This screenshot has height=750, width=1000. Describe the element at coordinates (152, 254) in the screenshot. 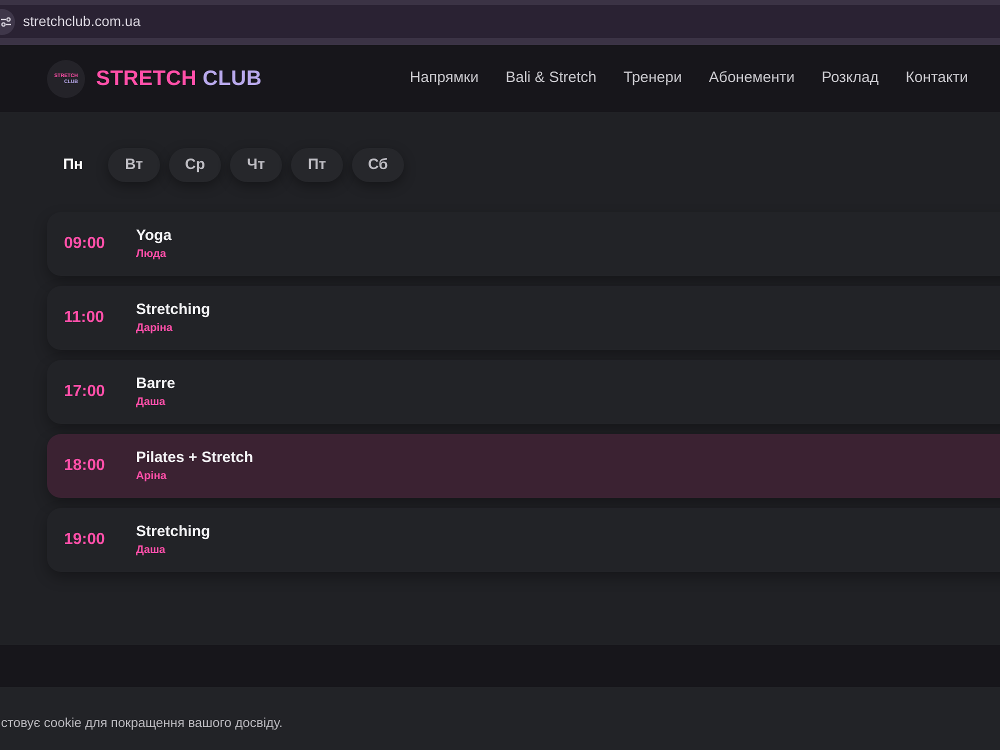

I see `instructor-name: Люда` at that location.